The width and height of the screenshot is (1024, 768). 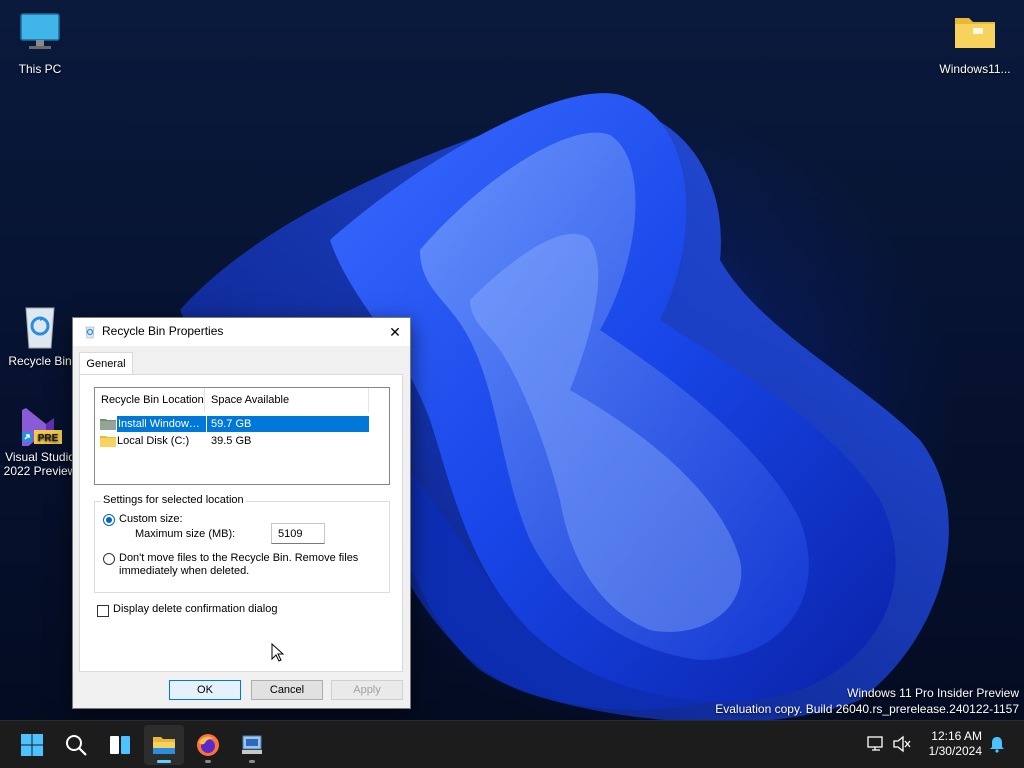 I want to click on clock-date: 1/30/2024, so click(x=955, y=751).